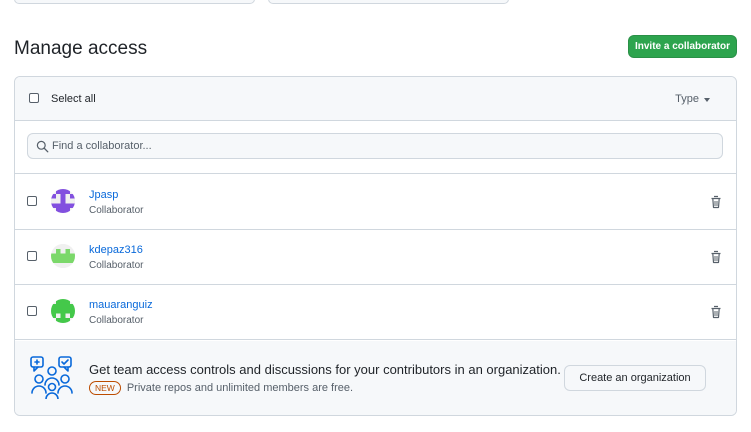 This screenshot has height=432, width=751. What do you see at coordinates (687, 99) in the screenshot?
I see `type-filter-label: Type` at bounding box center [687, 99].